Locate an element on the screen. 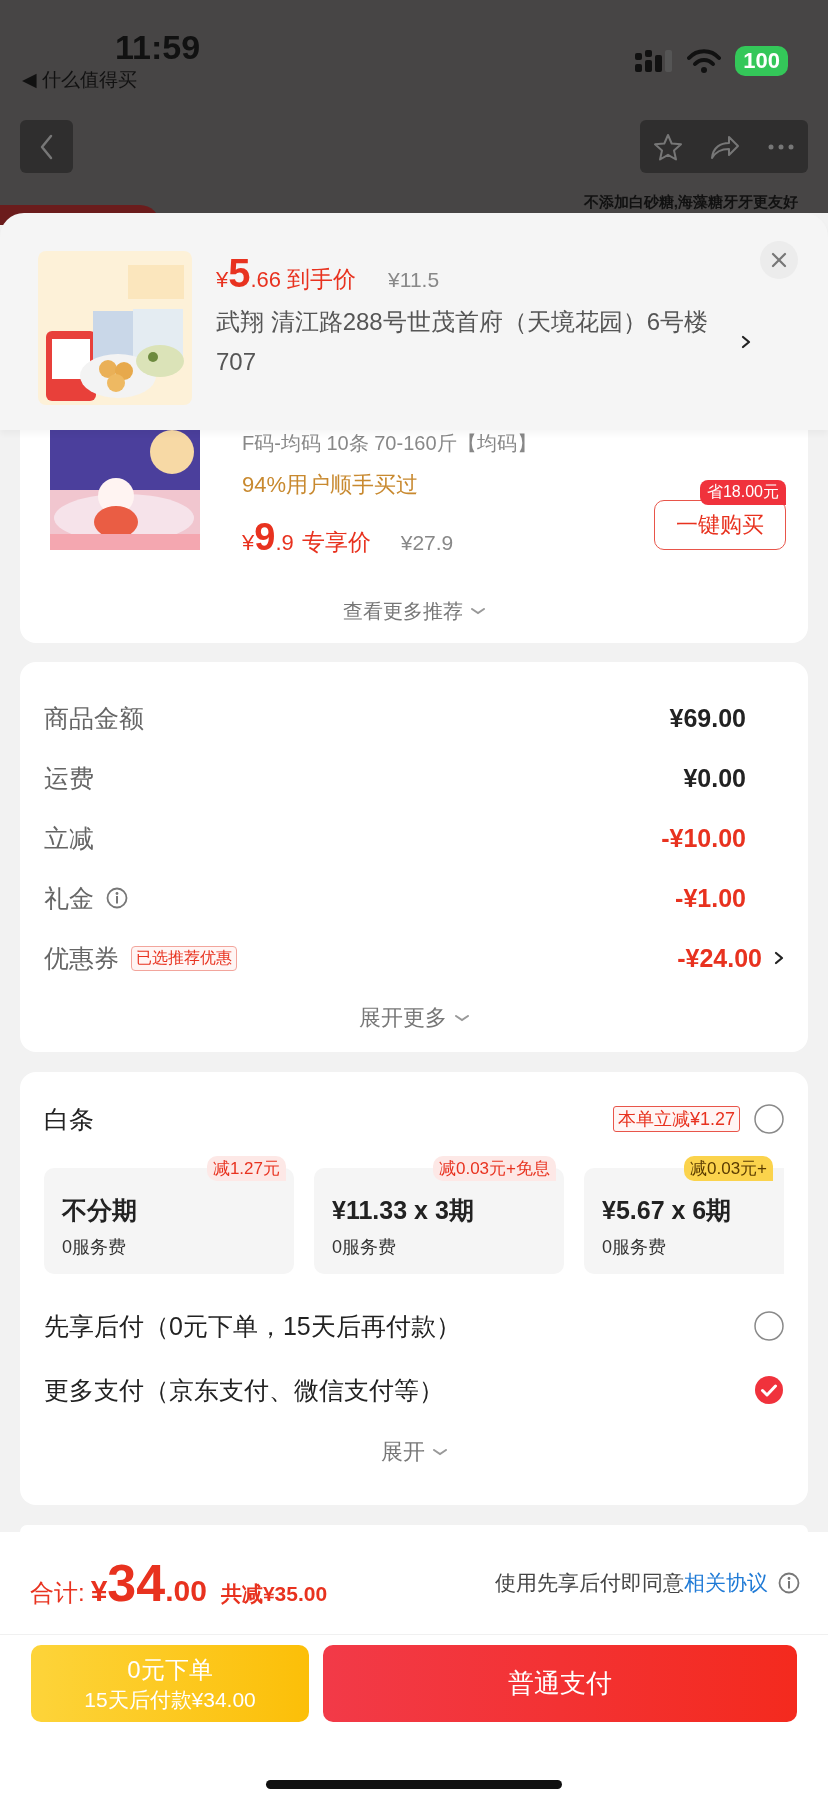  installment-option: 减1.27元 不分期 0服务费 is located at coordinates (169, 1215).